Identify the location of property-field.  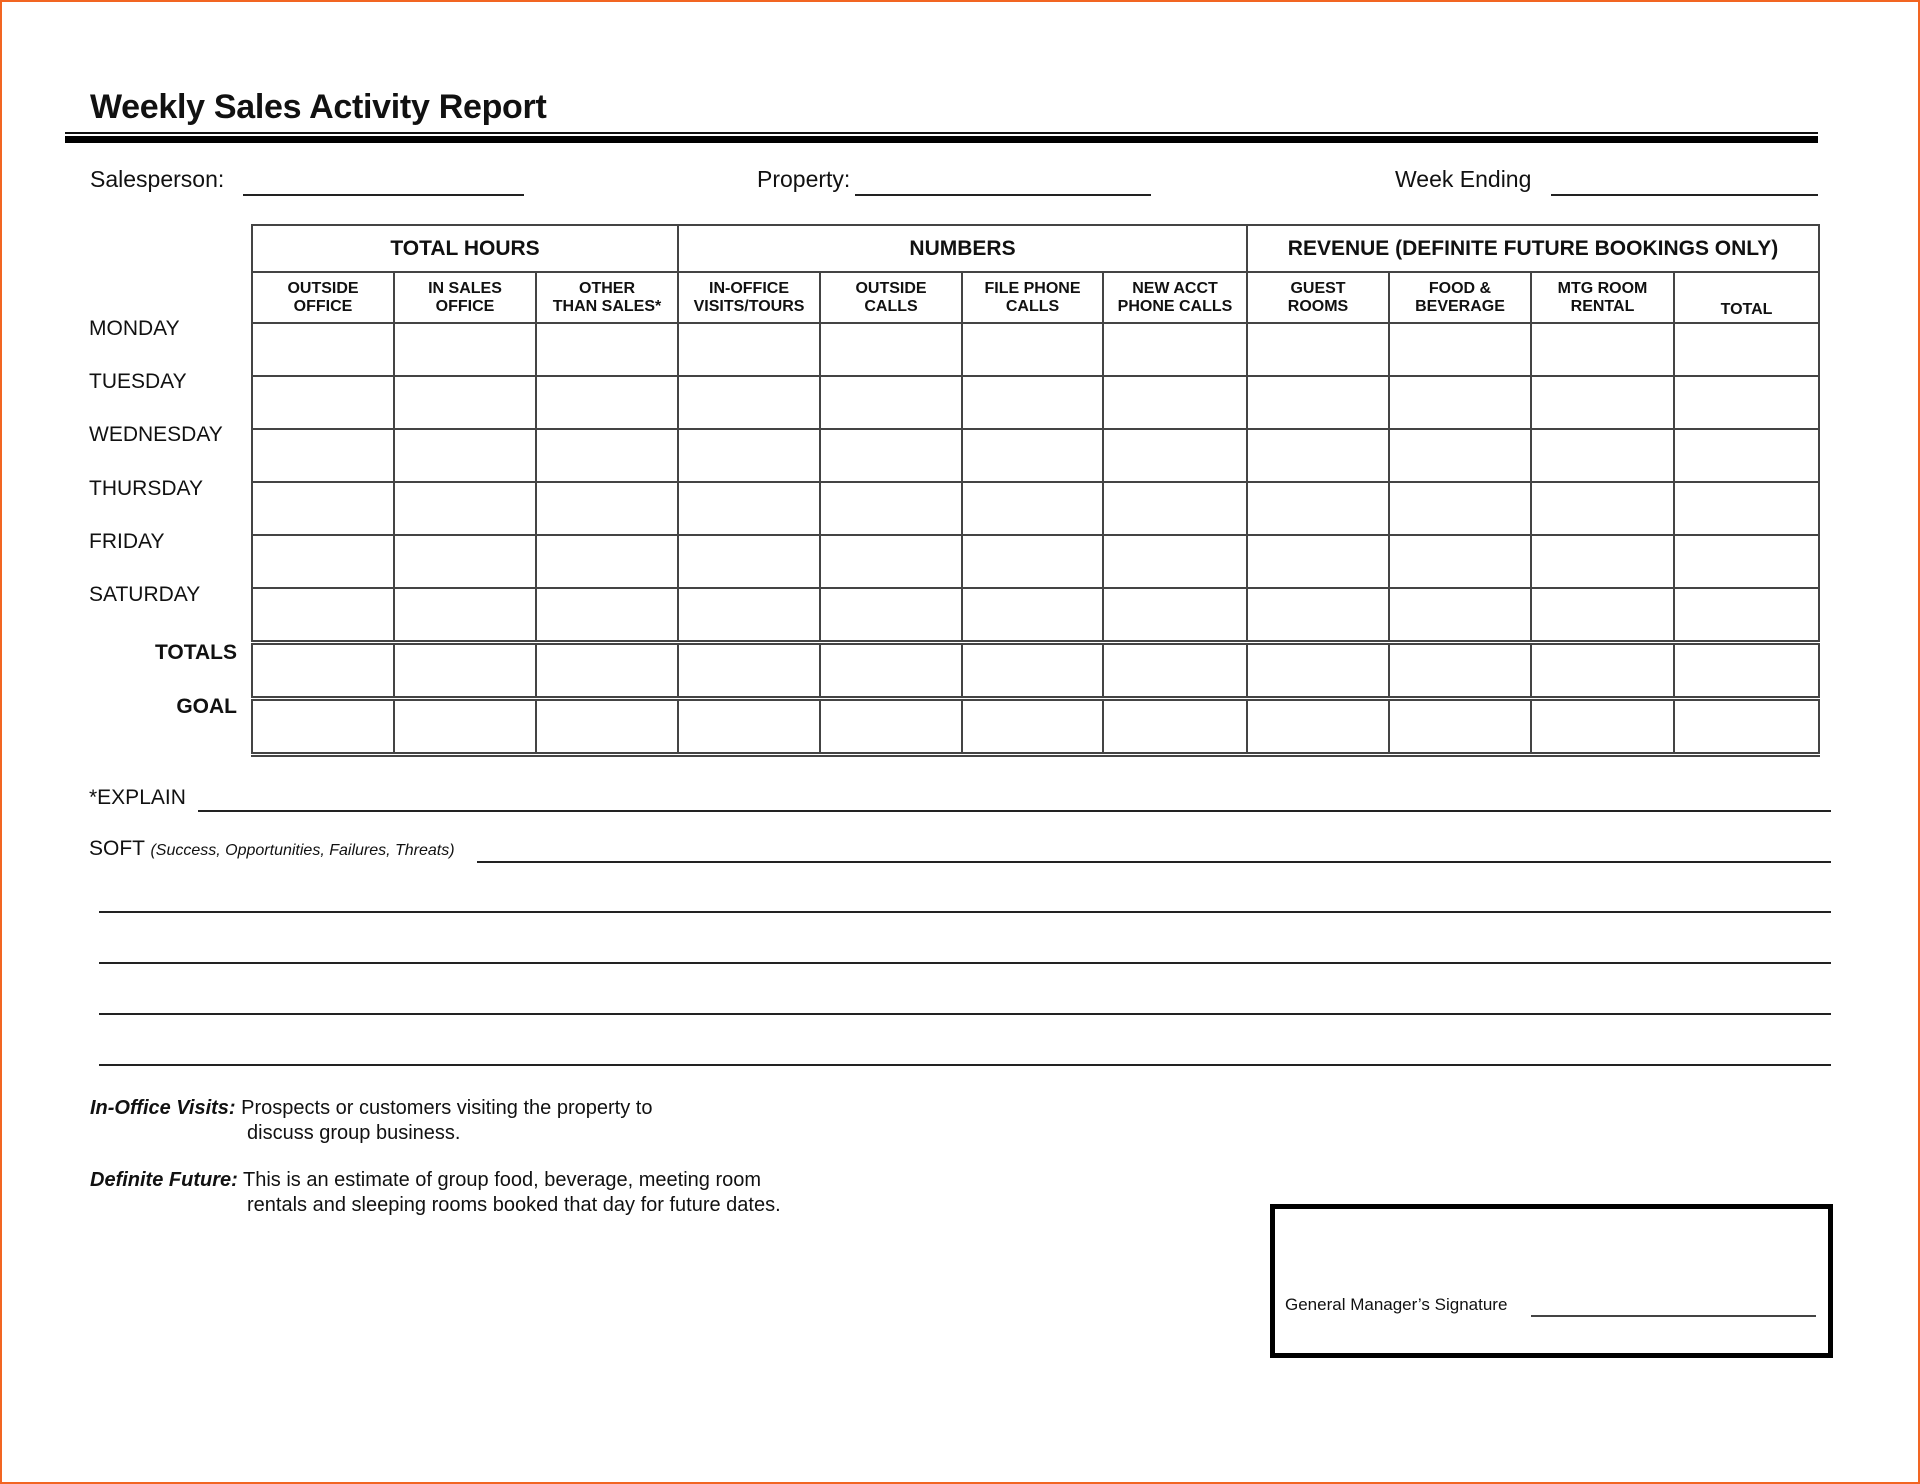
(1003, 195).